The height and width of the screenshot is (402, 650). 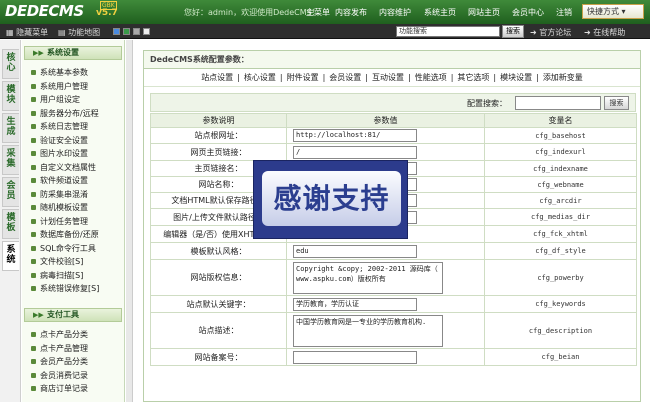 What do you see at coordinates (355, 152) in the screenshot?
I see `config-input: /` at bounding box center [355, 152].